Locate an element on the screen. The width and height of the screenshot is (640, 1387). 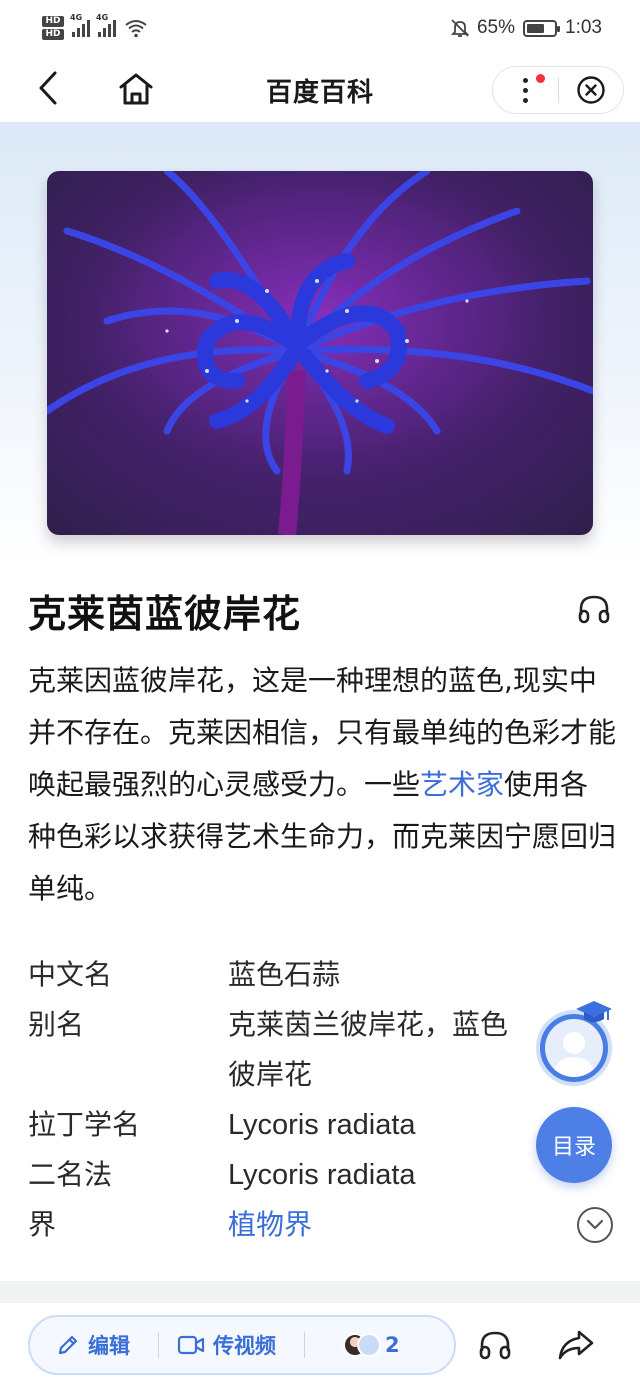
status-right: 65% 1:03 is located at coordinates (526, 28).